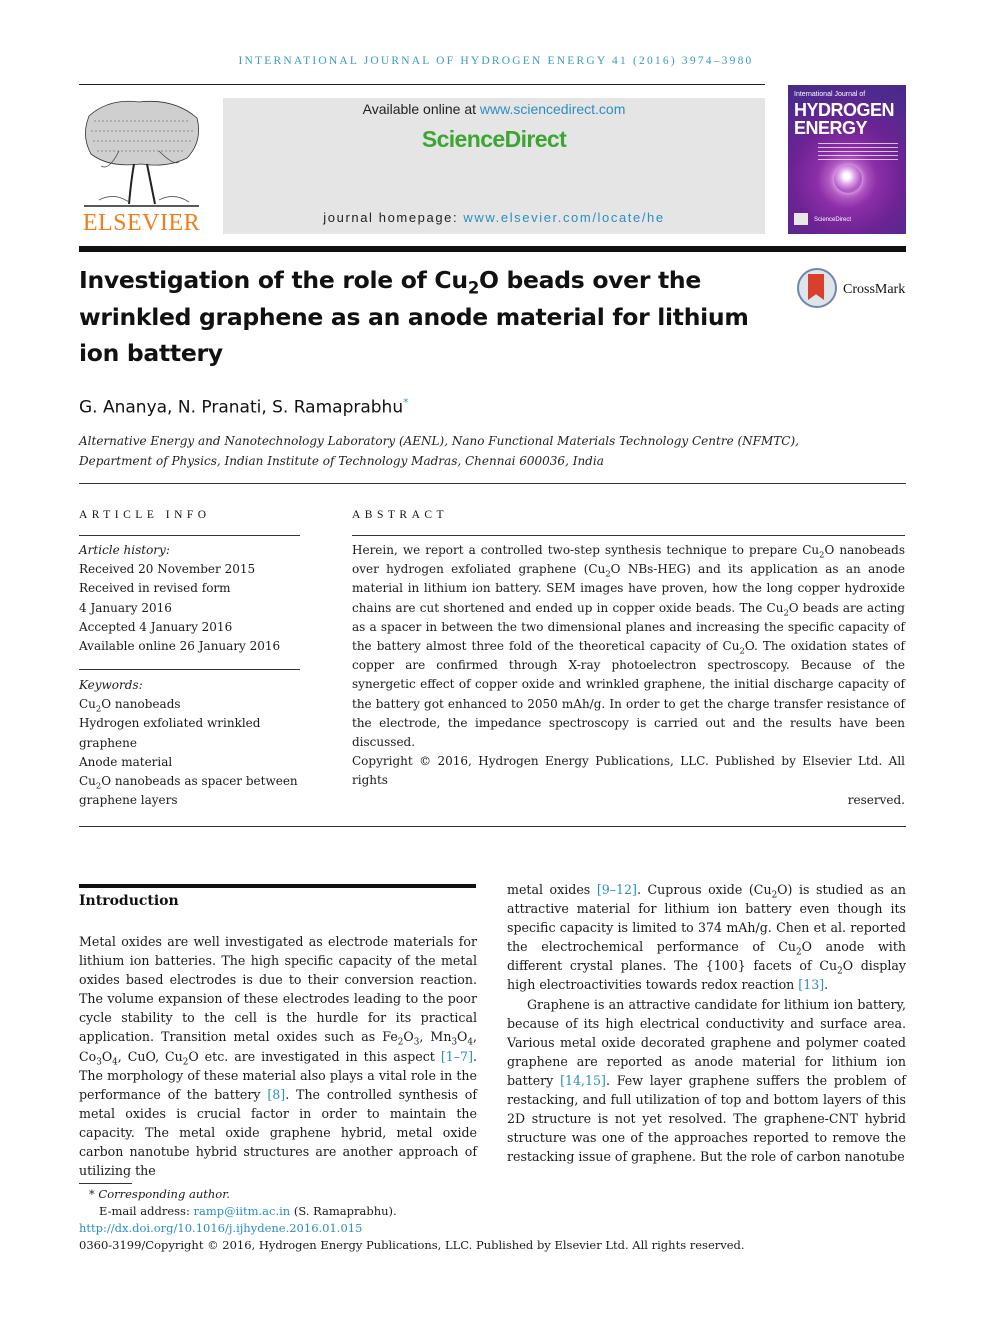  What do you see at coordinates (155, 588) in the screenshot?
I see `history-item: Received in revised form` at bounding box center [155, 588].